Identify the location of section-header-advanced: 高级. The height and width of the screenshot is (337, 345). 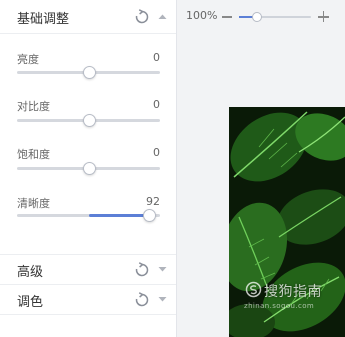
(88, 270).